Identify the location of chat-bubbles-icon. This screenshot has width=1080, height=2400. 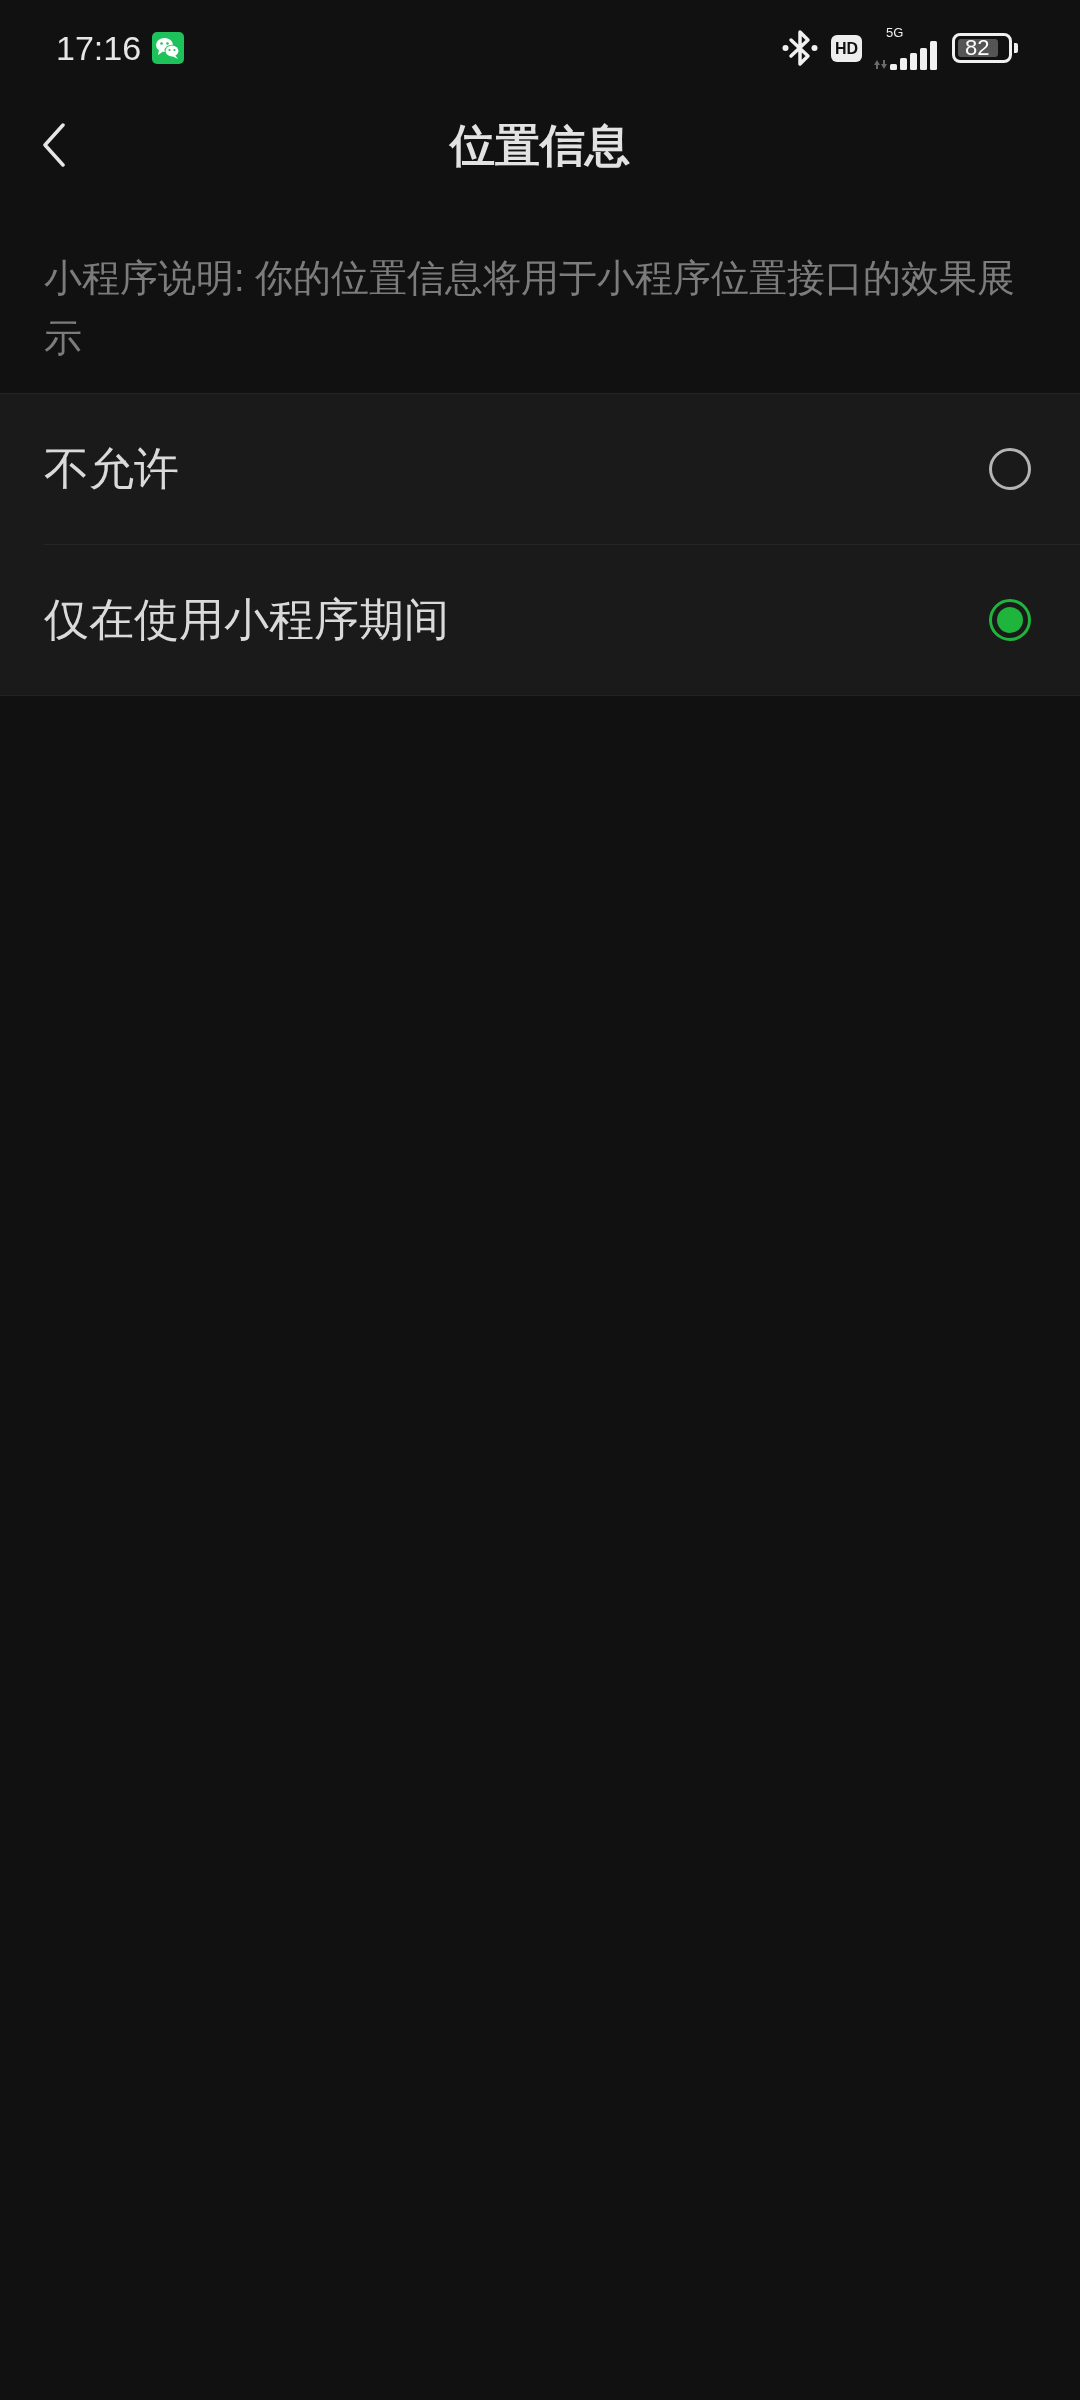
(168, 48).